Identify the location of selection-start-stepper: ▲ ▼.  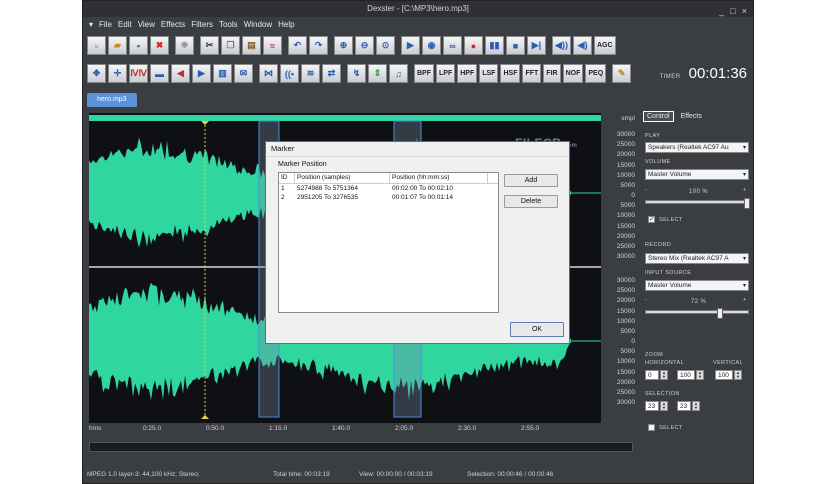
(664, 406).